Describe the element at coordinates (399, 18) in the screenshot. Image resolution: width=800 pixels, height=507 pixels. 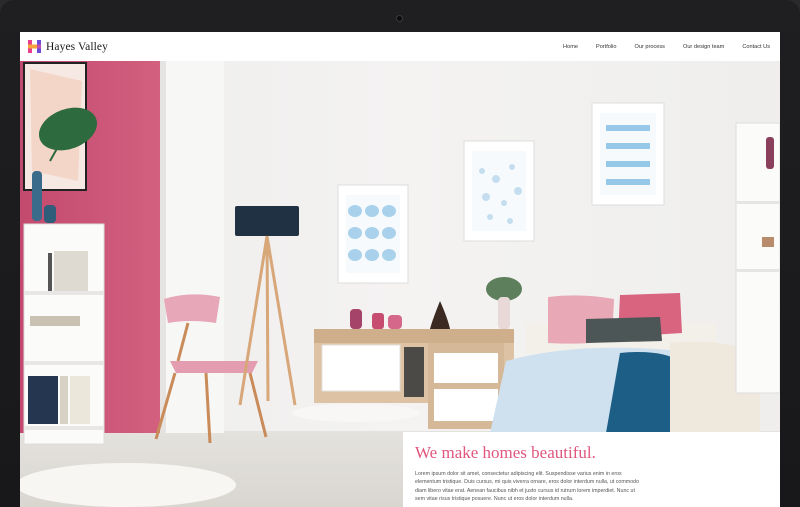
I see `camera-icon` at that location.